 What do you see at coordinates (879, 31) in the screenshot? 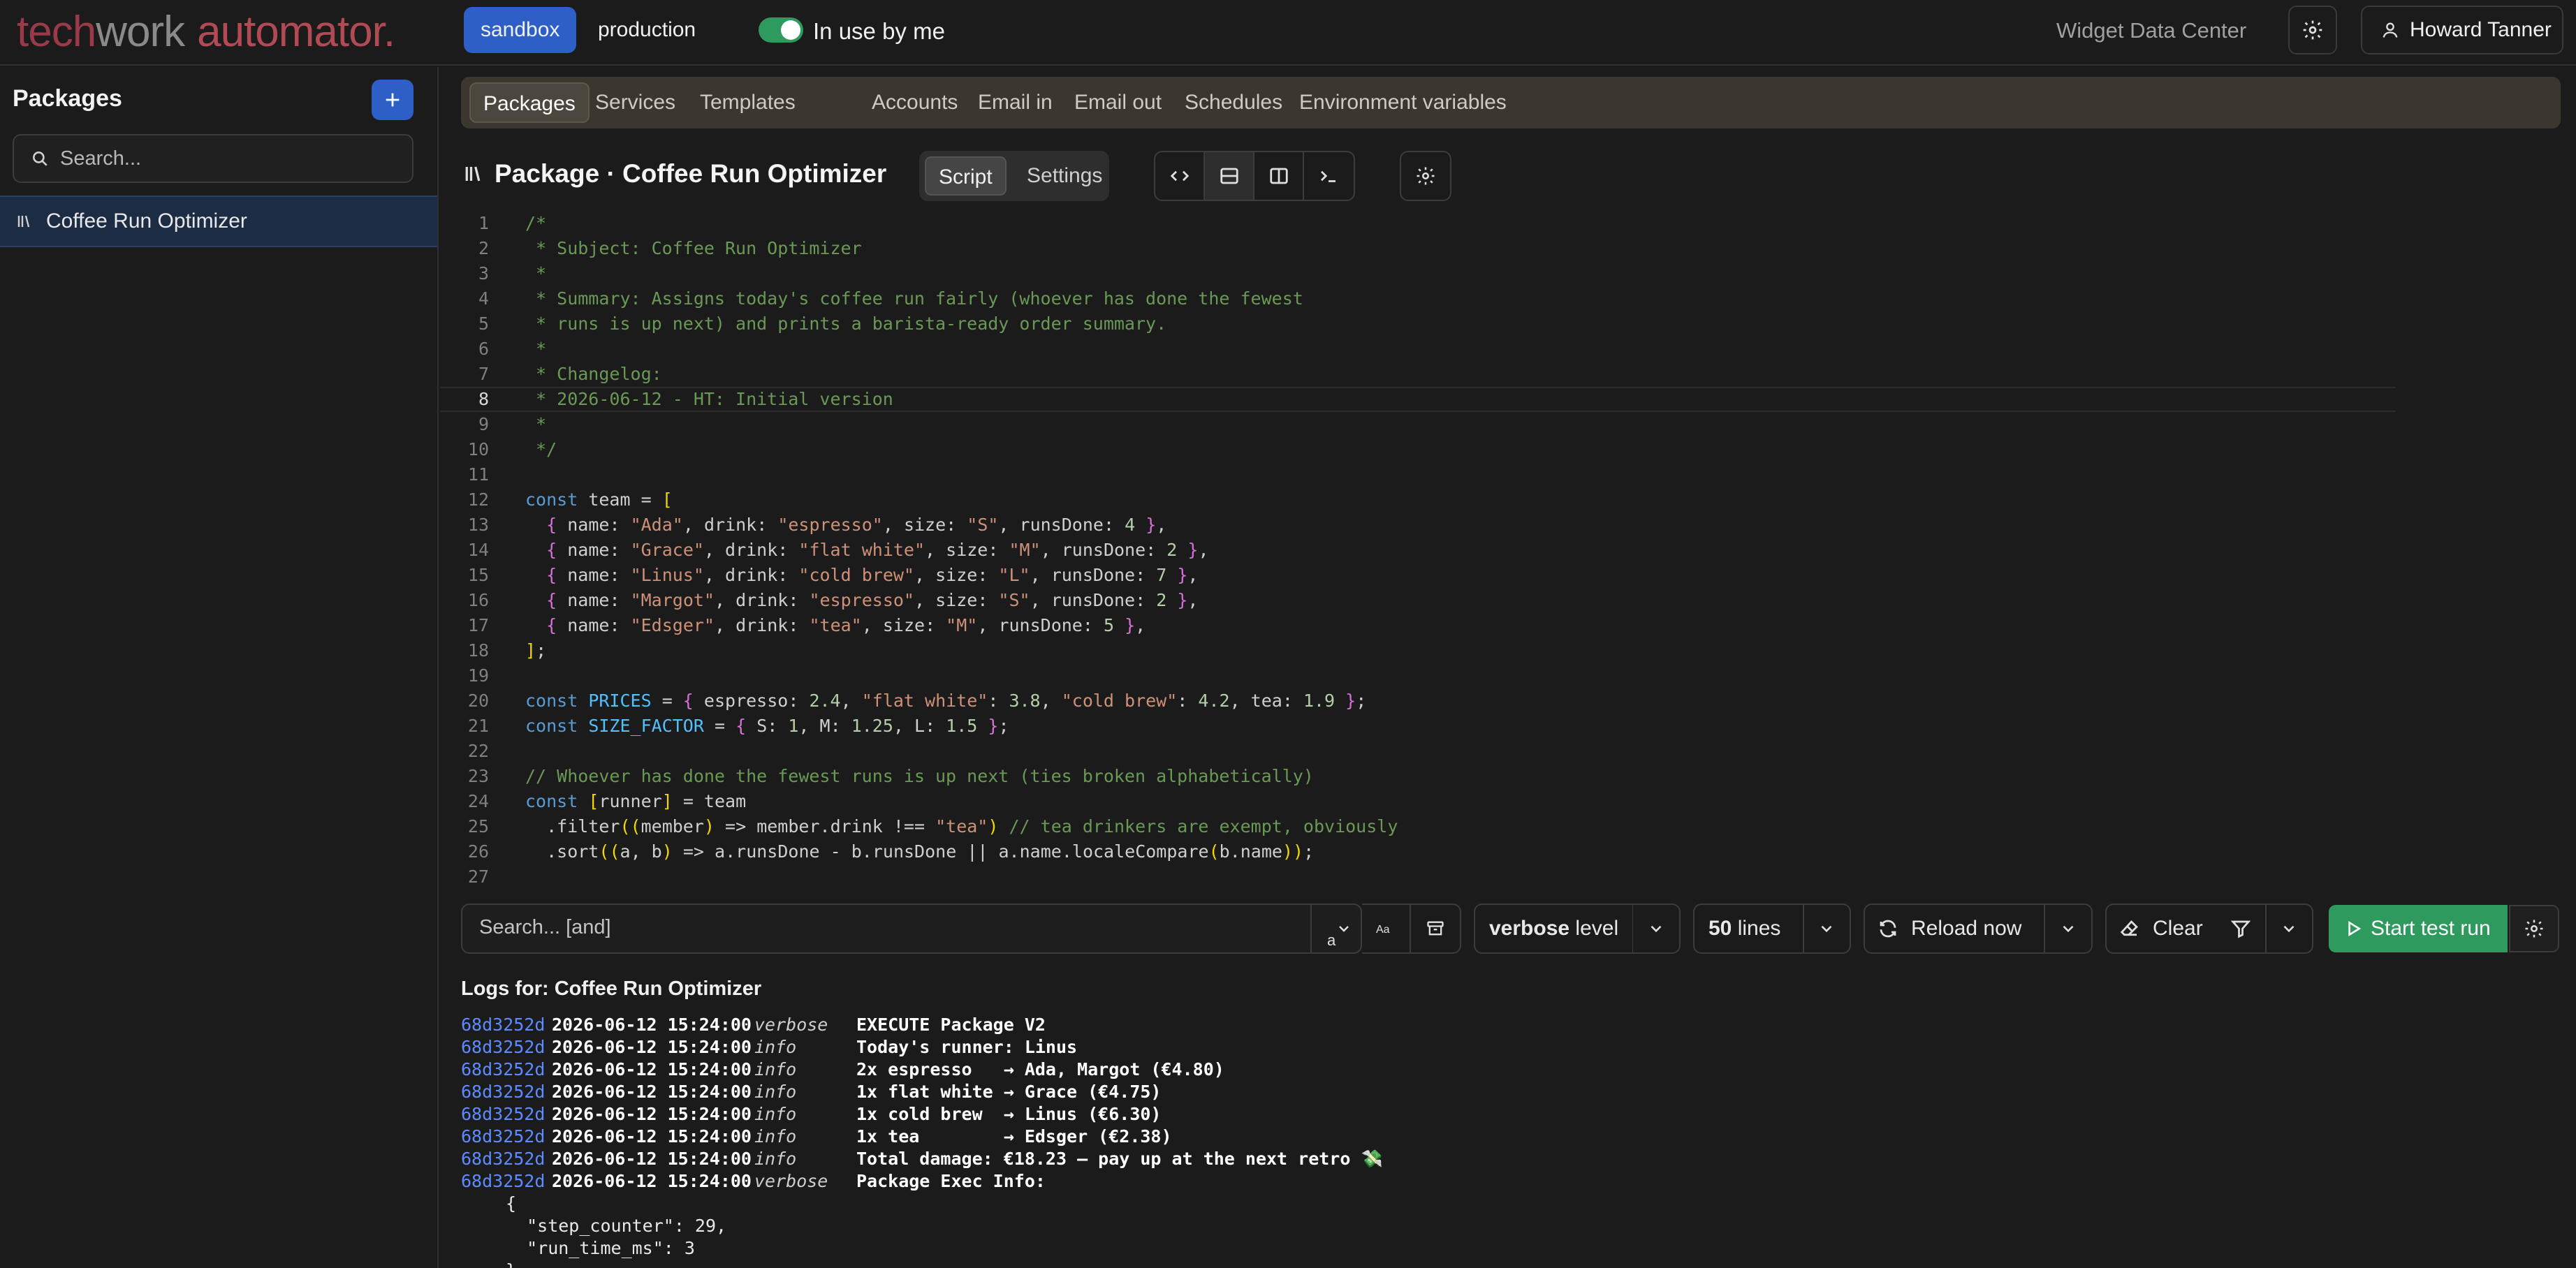
I see `in-use-toggle-label: In use by me` at bounding box center [879, 31].